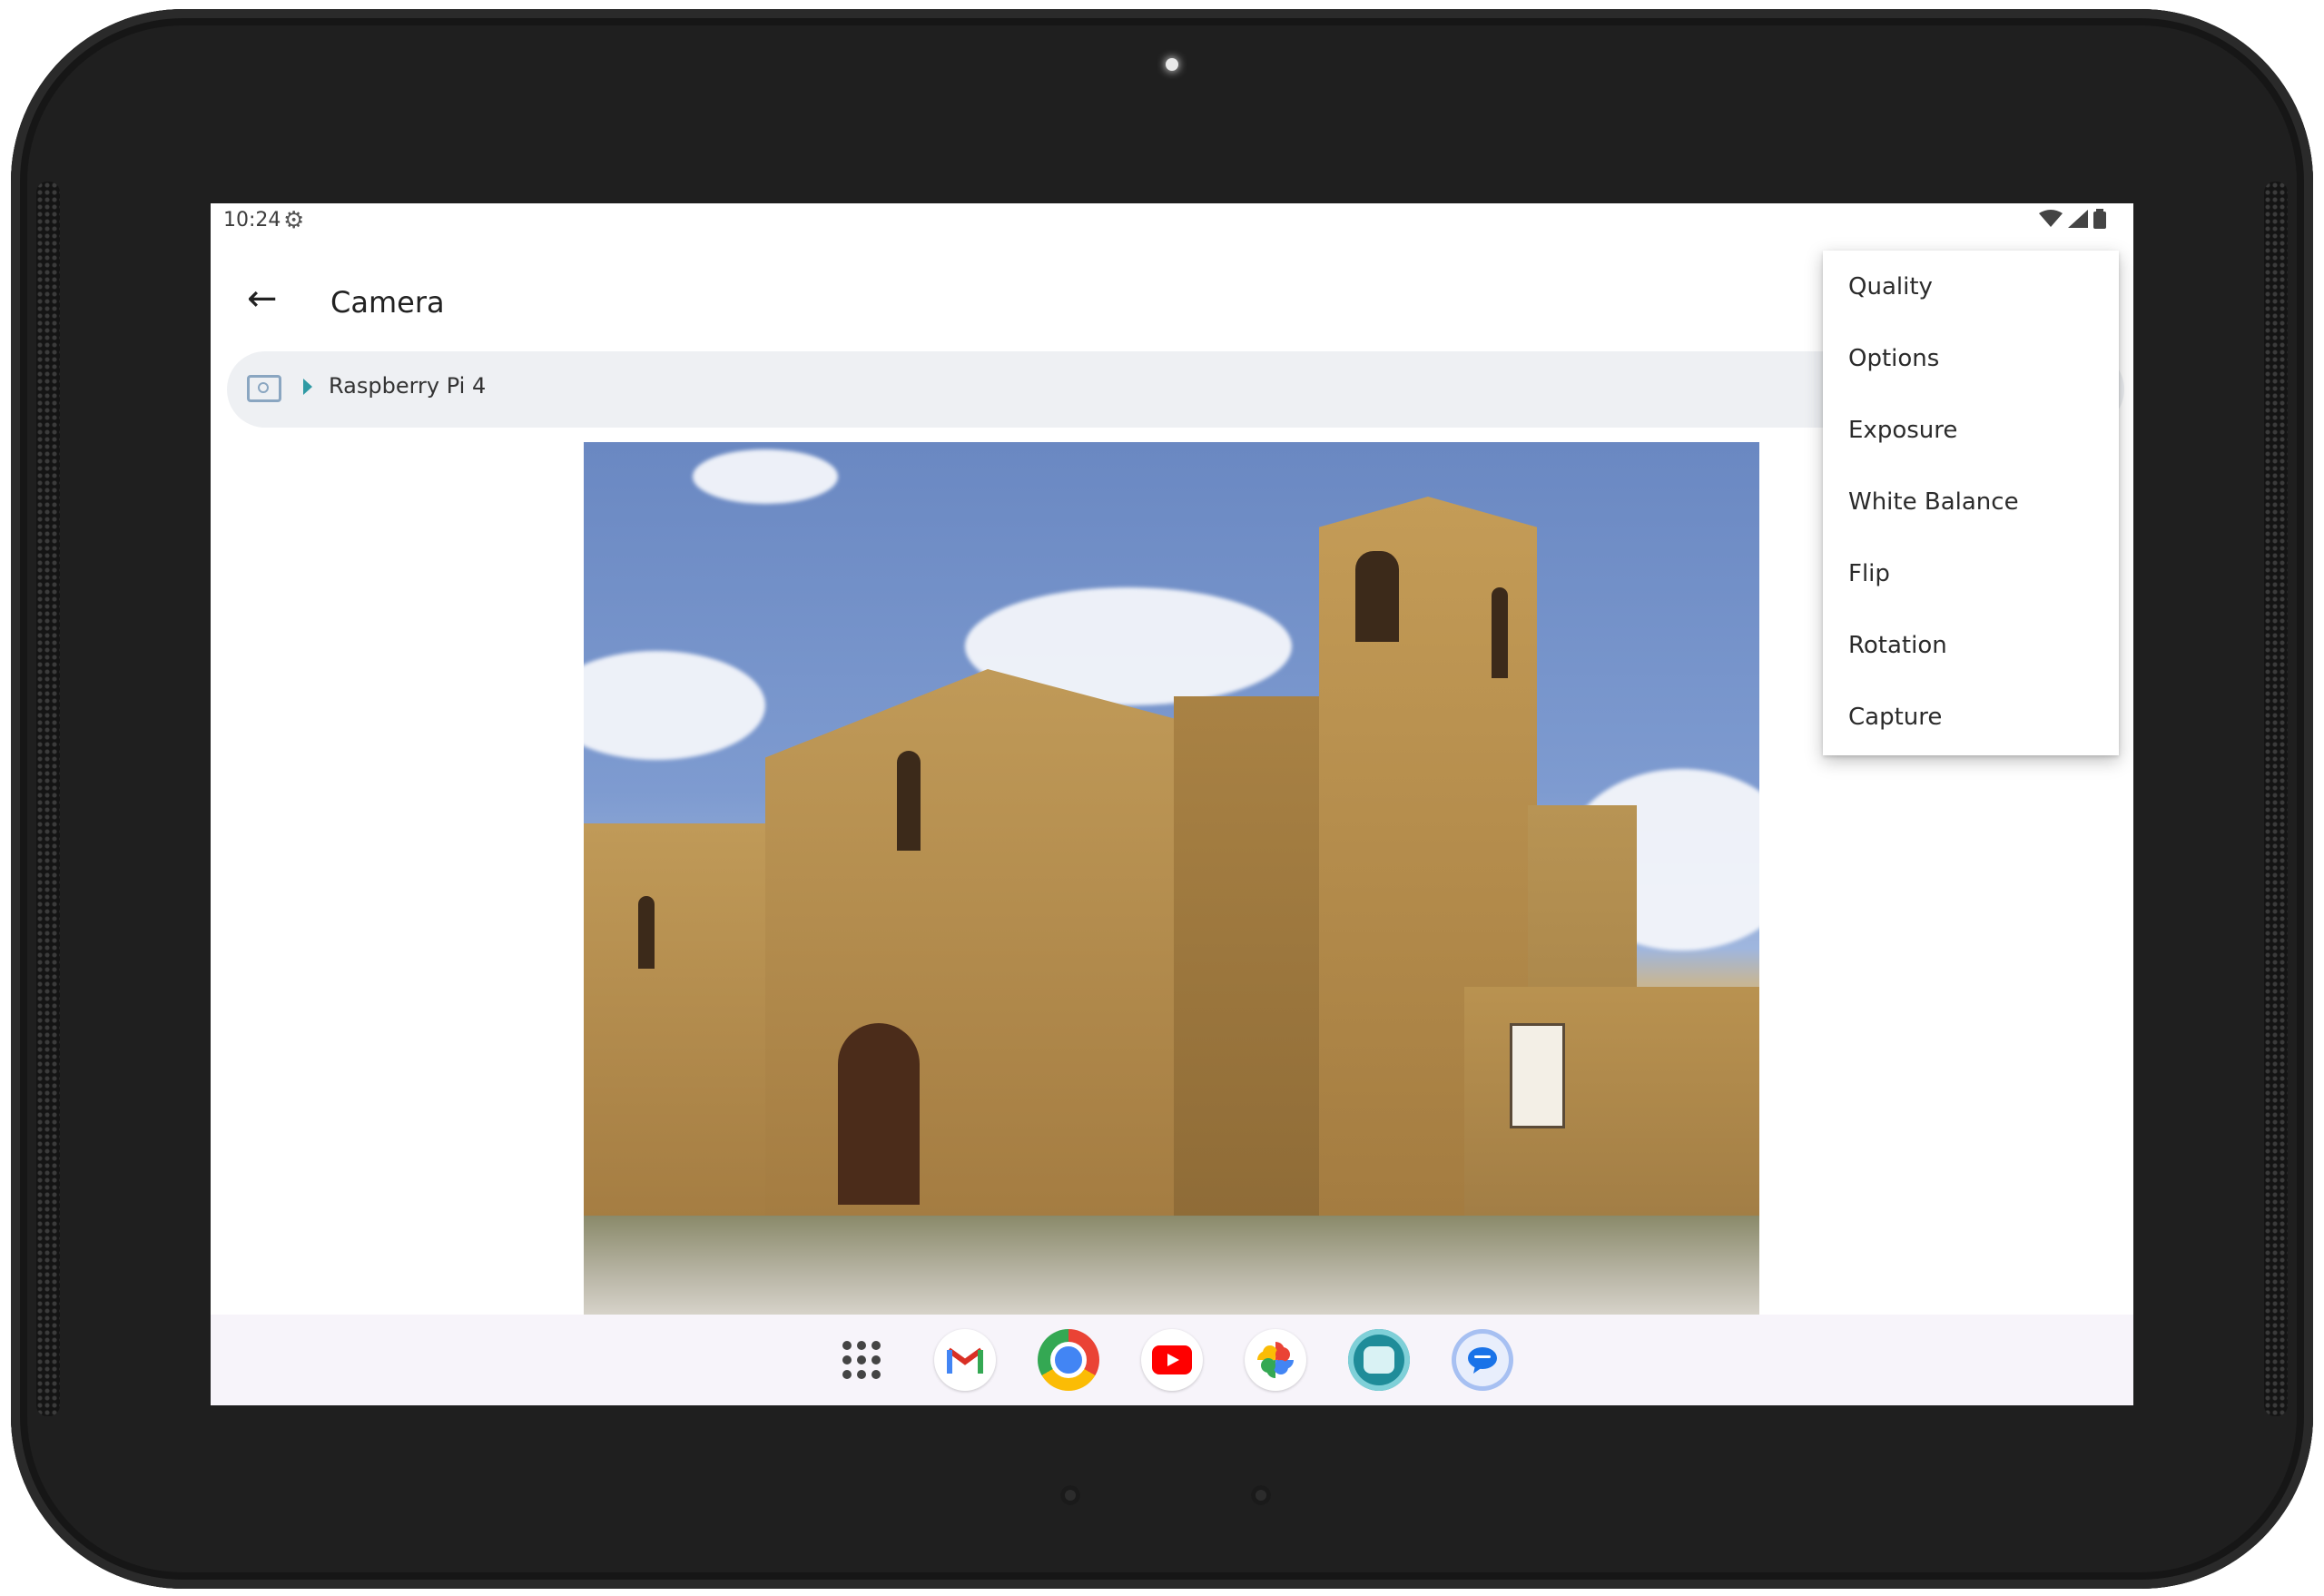  Describe the element at coordinates (1971, 286) in the screenshot. I see `menu-item-quality: Quality` at that location.